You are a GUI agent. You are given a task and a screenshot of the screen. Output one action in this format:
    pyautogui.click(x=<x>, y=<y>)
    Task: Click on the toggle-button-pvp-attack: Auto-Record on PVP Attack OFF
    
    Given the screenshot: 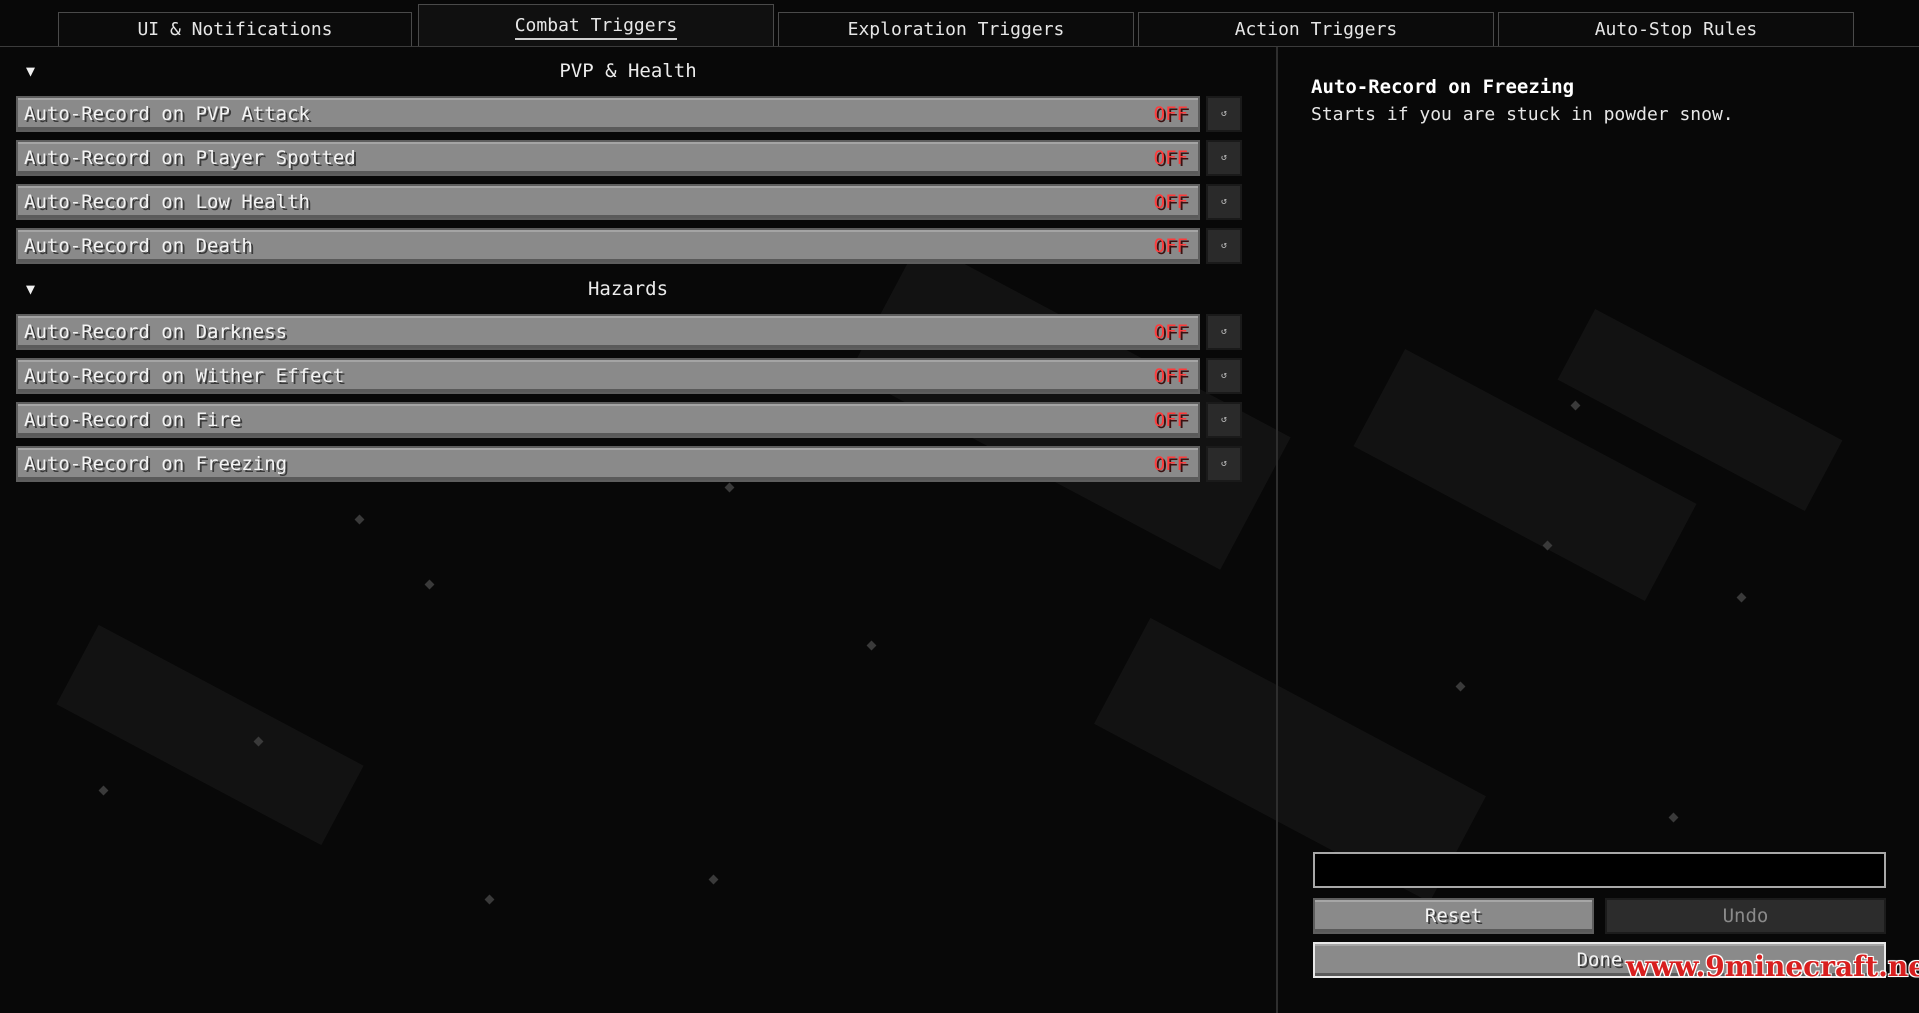 What is the action you would take?
    pyautogui.click(x=608, y=114)
    